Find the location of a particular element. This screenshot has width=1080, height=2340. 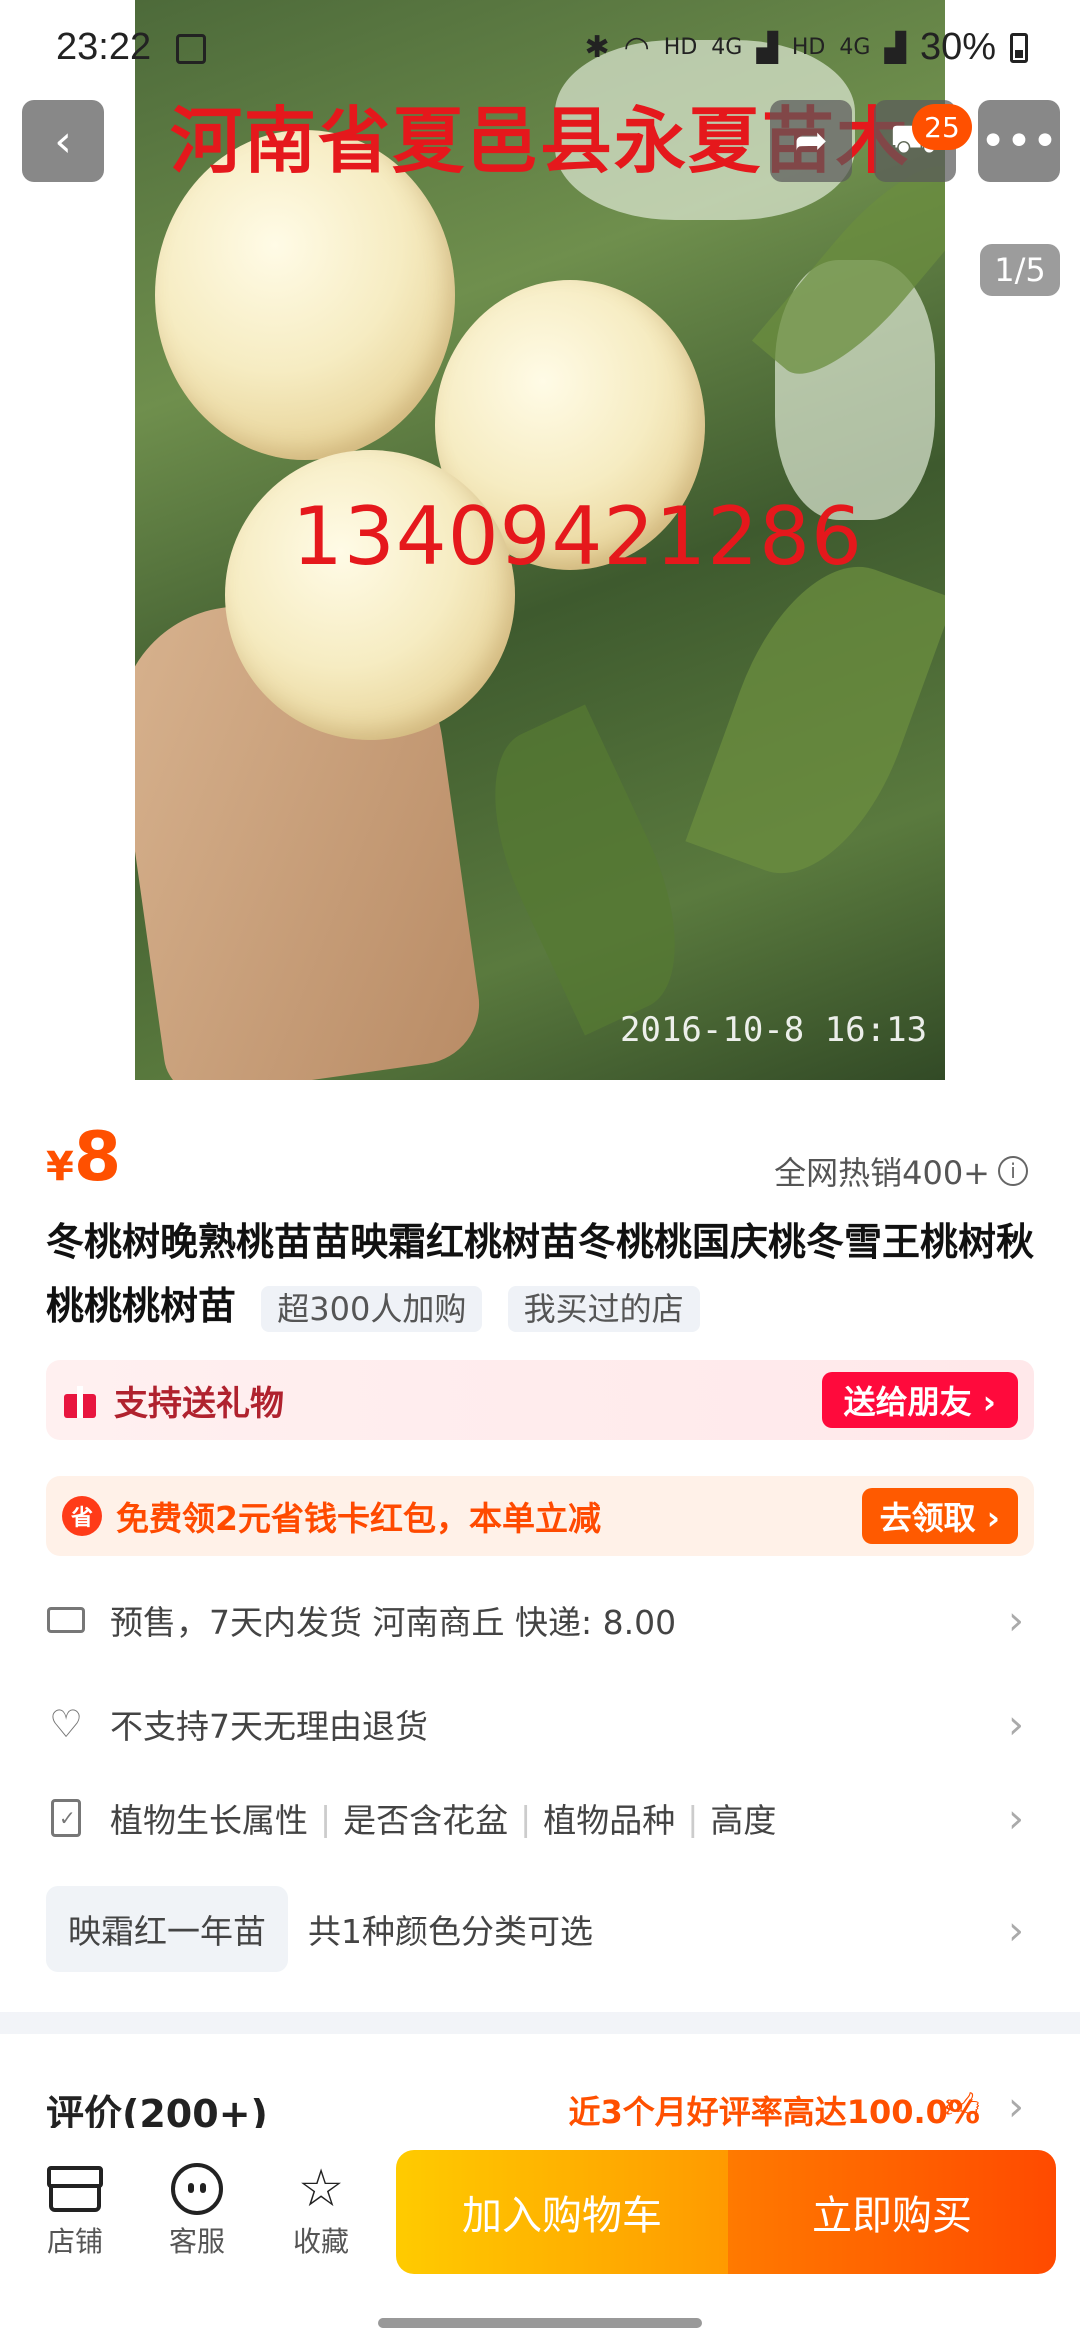

coupon-icon: 省 is located at coordinates (82, 1516).